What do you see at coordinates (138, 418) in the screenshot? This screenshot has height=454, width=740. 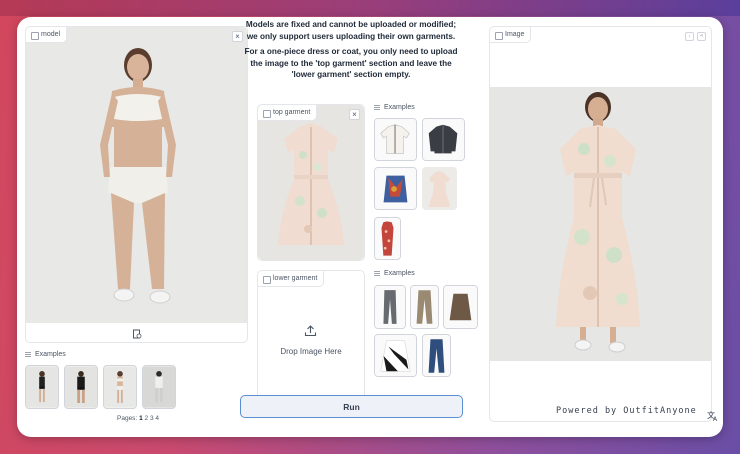 I see `pagination: Pages: 1 2 3 4` at bounding box center [138, 418].